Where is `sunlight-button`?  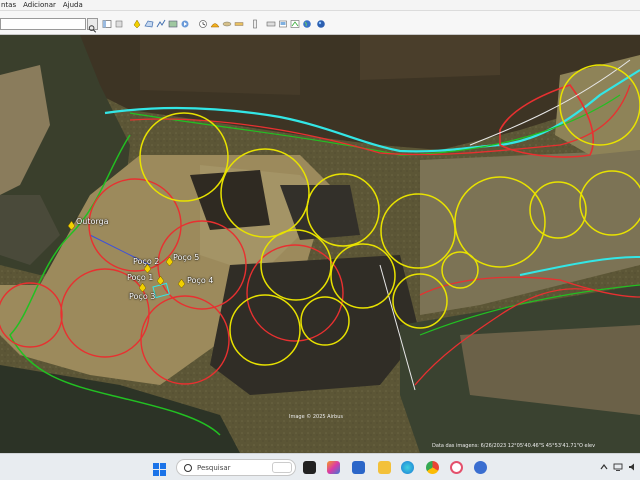
sunlight-button is located at coordinates (214, 24).